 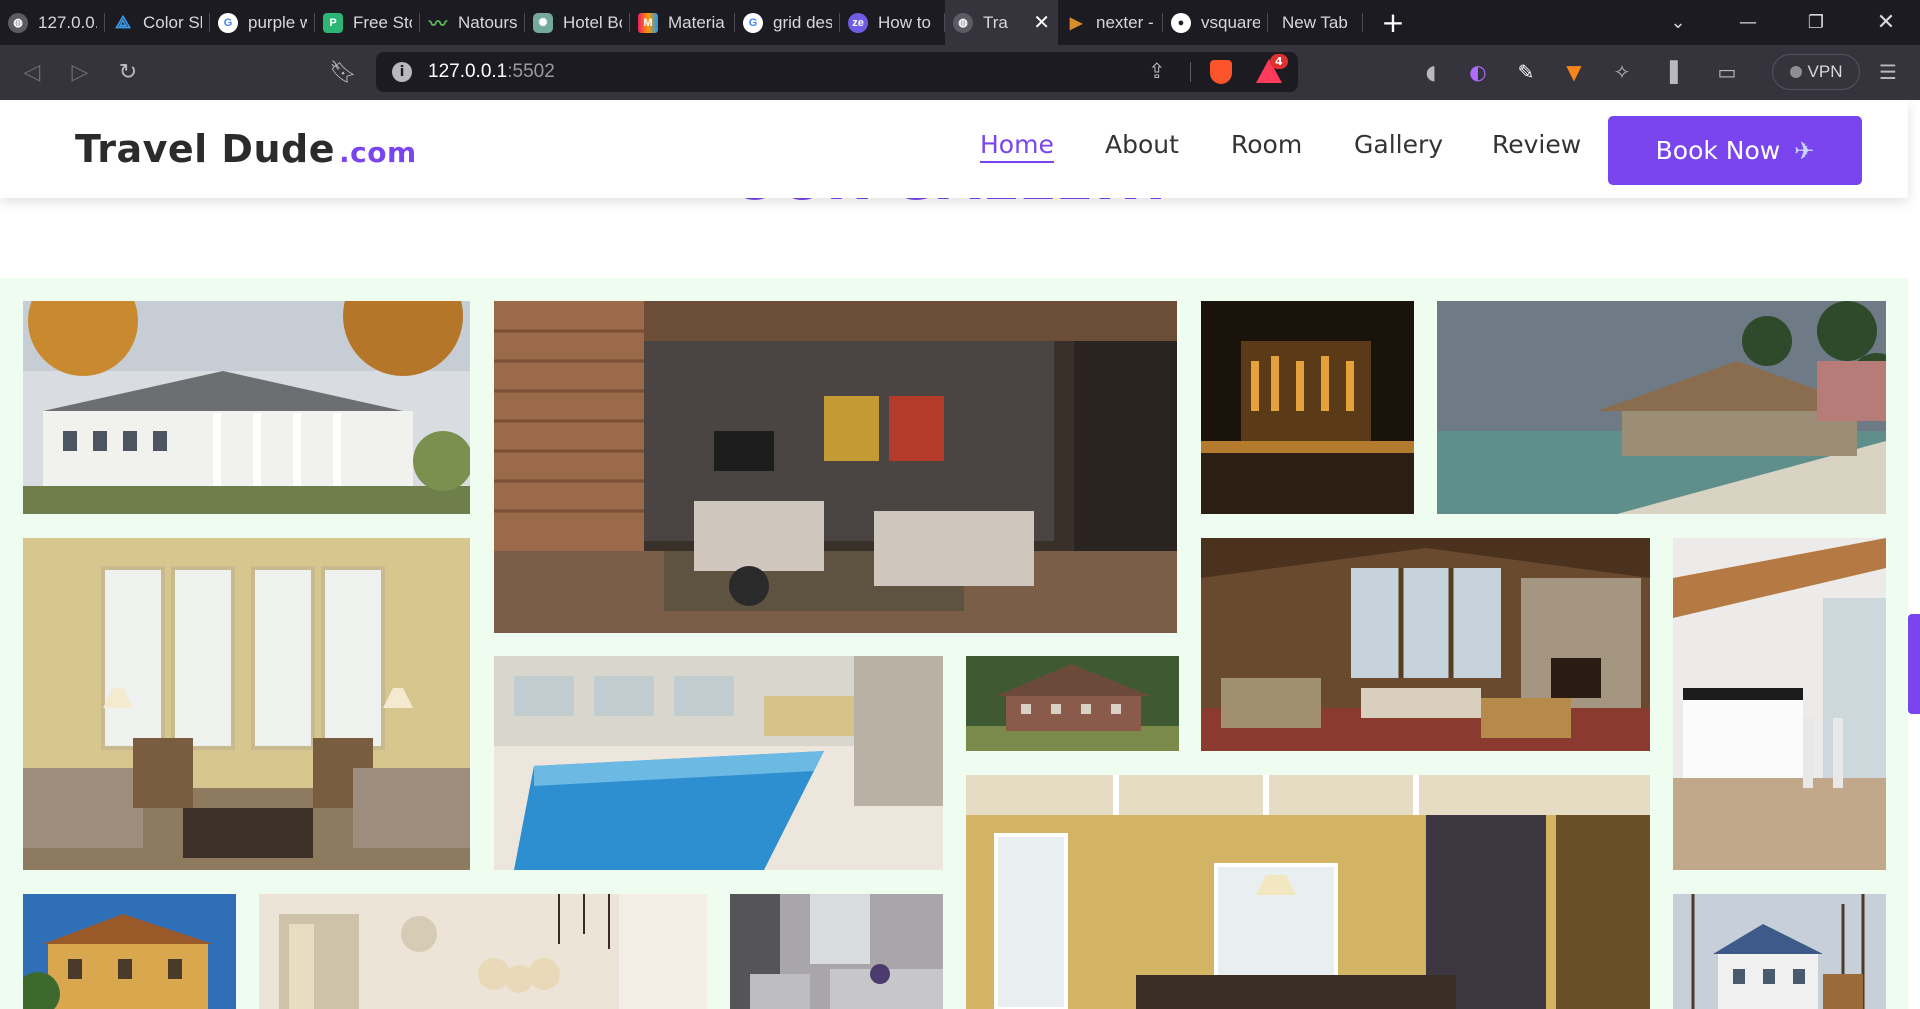 I want to click on metamask-fox-icon: ▼, so click(x=1574, y=72).